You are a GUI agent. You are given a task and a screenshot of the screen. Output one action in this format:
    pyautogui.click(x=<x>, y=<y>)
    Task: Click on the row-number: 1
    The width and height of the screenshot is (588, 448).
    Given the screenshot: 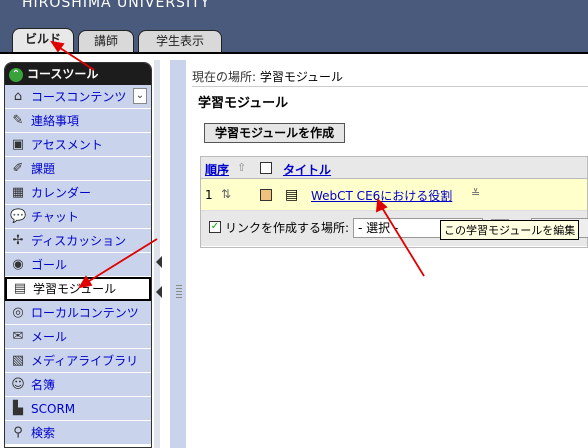 What is the action you would take?
    pyautogui.click(x=209, y=195)
    